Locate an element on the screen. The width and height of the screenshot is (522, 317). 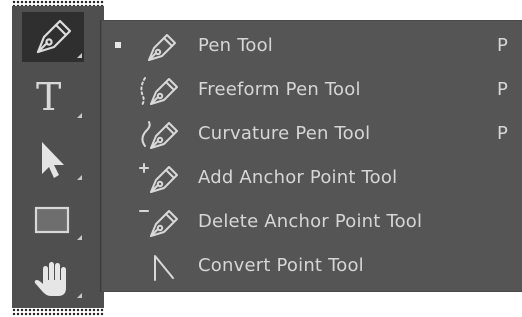
menu-item-curvature-pen-tool: Curvature Pen Tool P is located at coordinates (311, 134).